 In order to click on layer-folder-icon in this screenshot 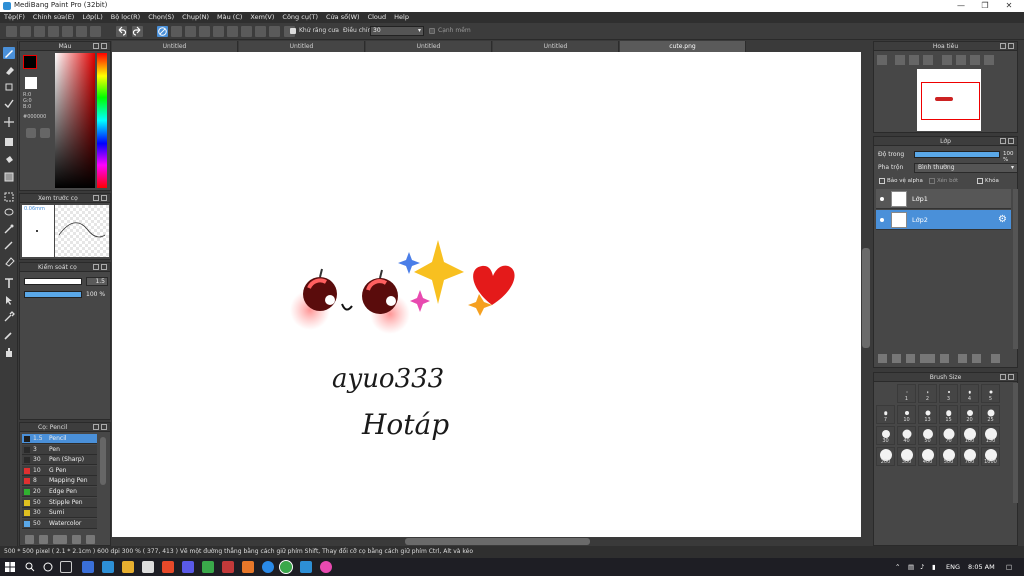, I will do `click(944, 358)`.